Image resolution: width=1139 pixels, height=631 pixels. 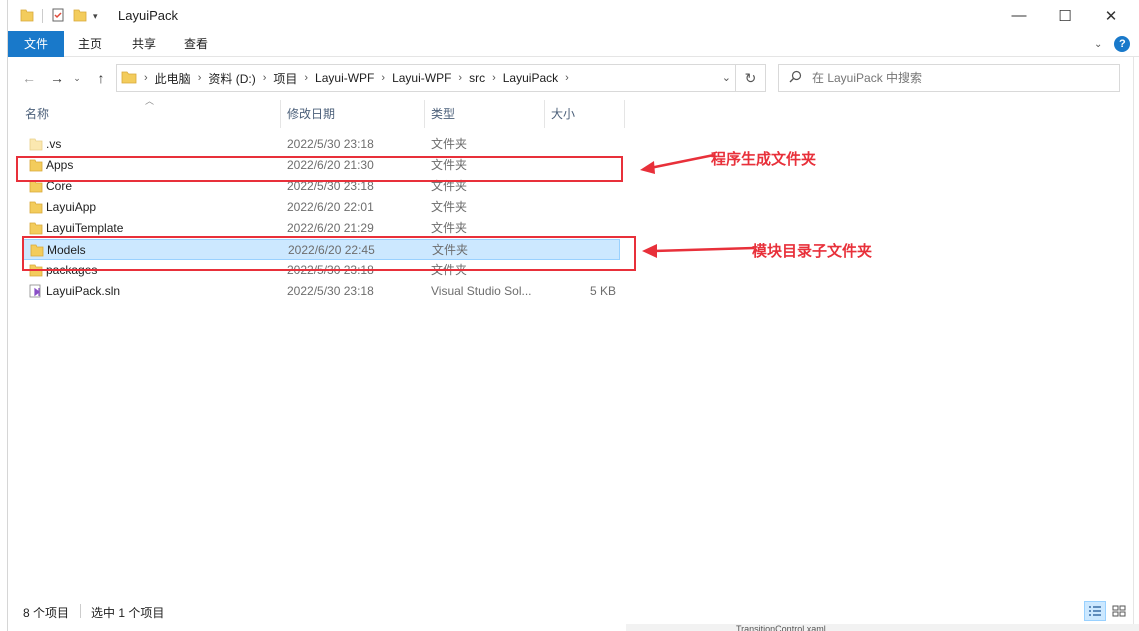 What do you see at coordinates (90, 44) in the screenshot?
I see `tab-home: 主页` at bounding box center [90, 44].